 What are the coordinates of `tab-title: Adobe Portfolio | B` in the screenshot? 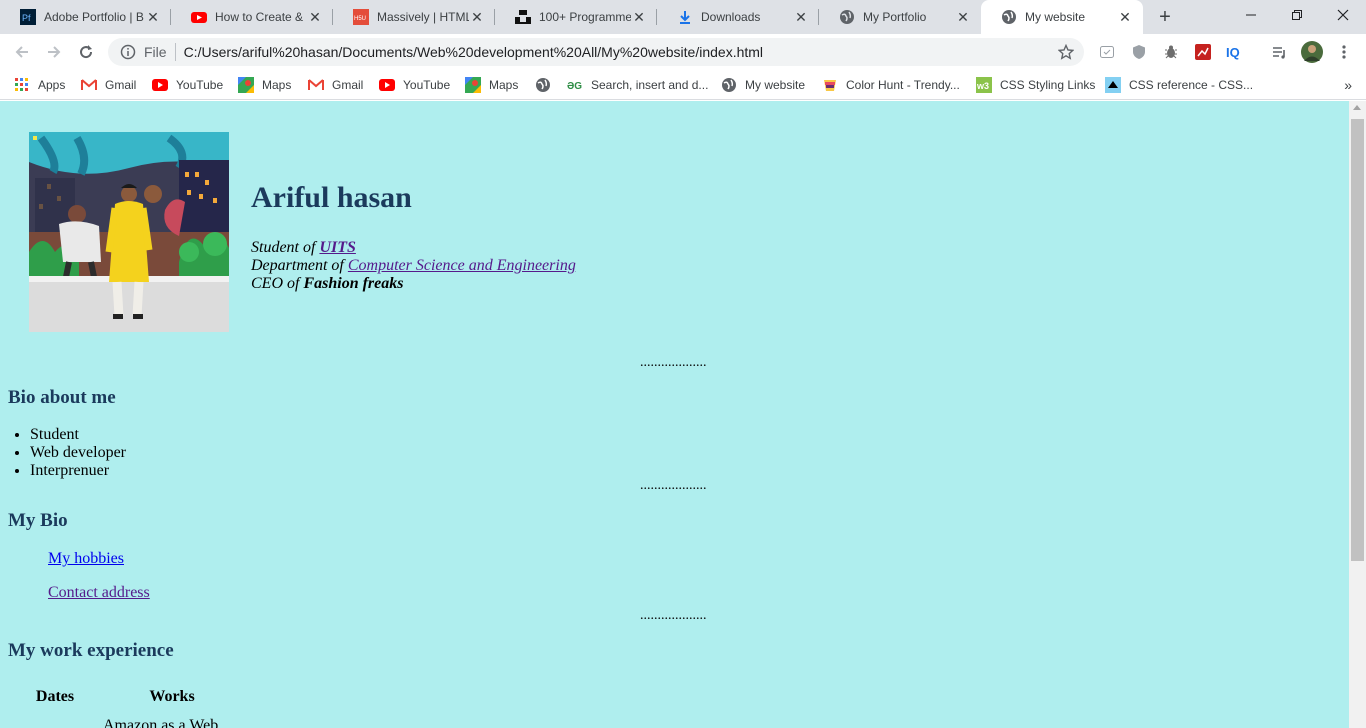 It's located at (94, 17).